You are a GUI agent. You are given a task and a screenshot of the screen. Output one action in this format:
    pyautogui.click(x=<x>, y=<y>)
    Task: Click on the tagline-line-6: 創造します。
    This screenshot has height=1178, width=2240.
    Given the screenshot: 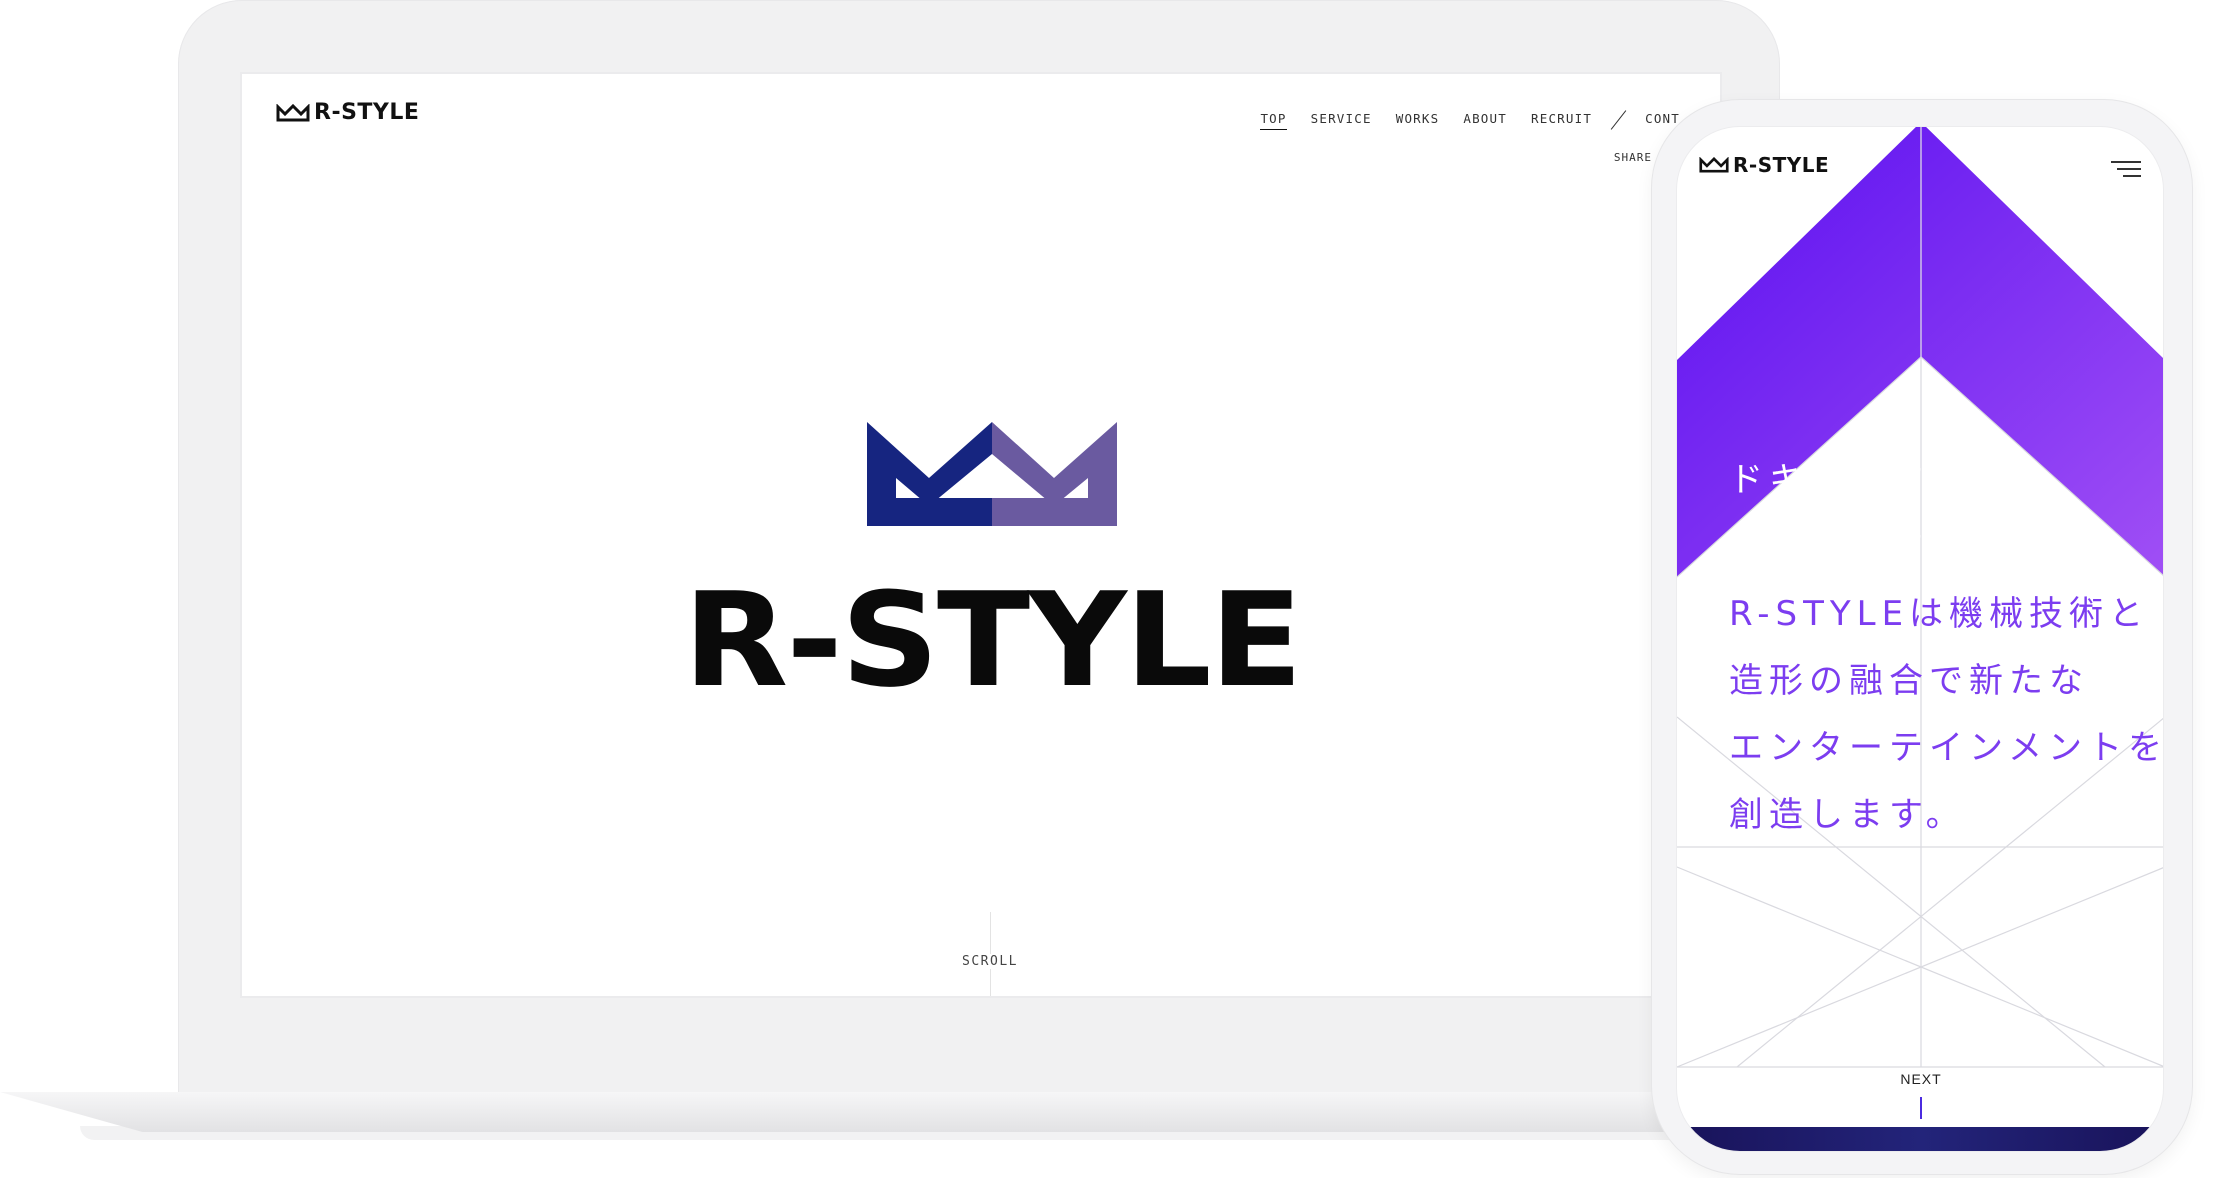 What is the action you would take?
    pyautogui.click(x=1847, y=815)
    